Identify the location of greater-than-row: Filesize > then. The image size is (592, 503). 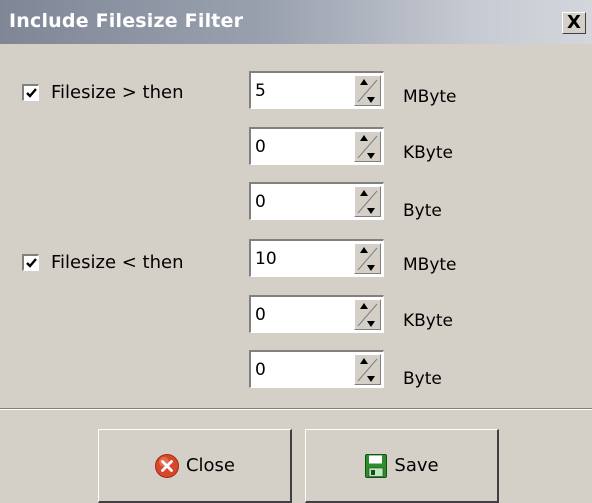
(103, 92).